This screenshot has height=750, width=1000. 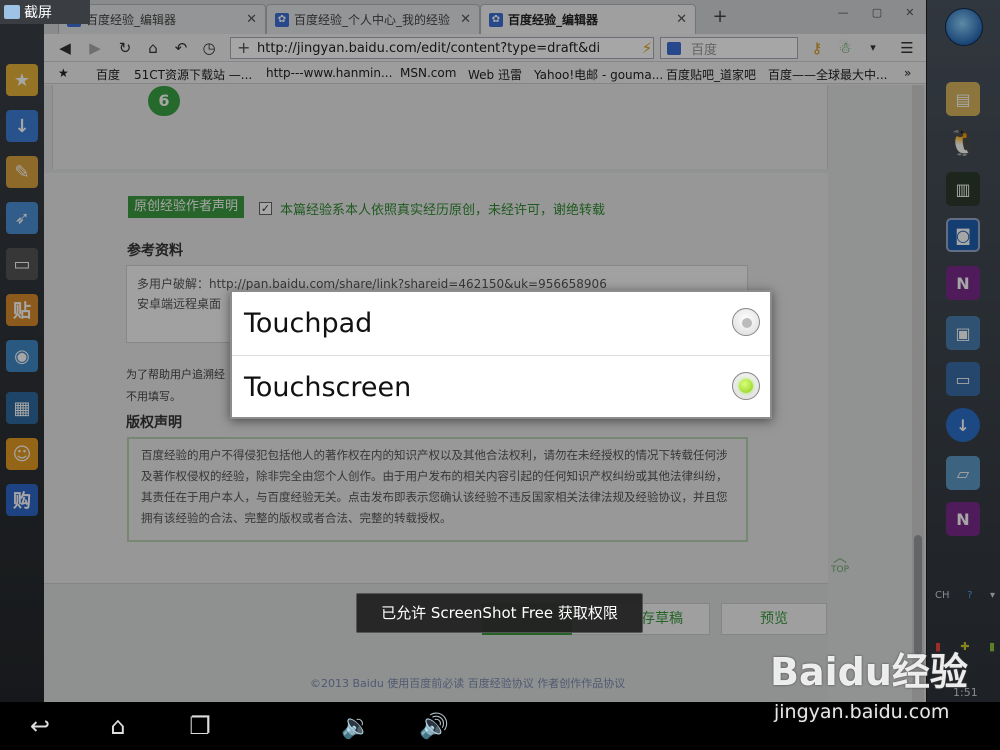 What do you see at coordinates (499, 613) in the screenshot?
I see `permission-toast: 已允许 ScreenShot Free 获取权限` at bounding box center [499, 613].